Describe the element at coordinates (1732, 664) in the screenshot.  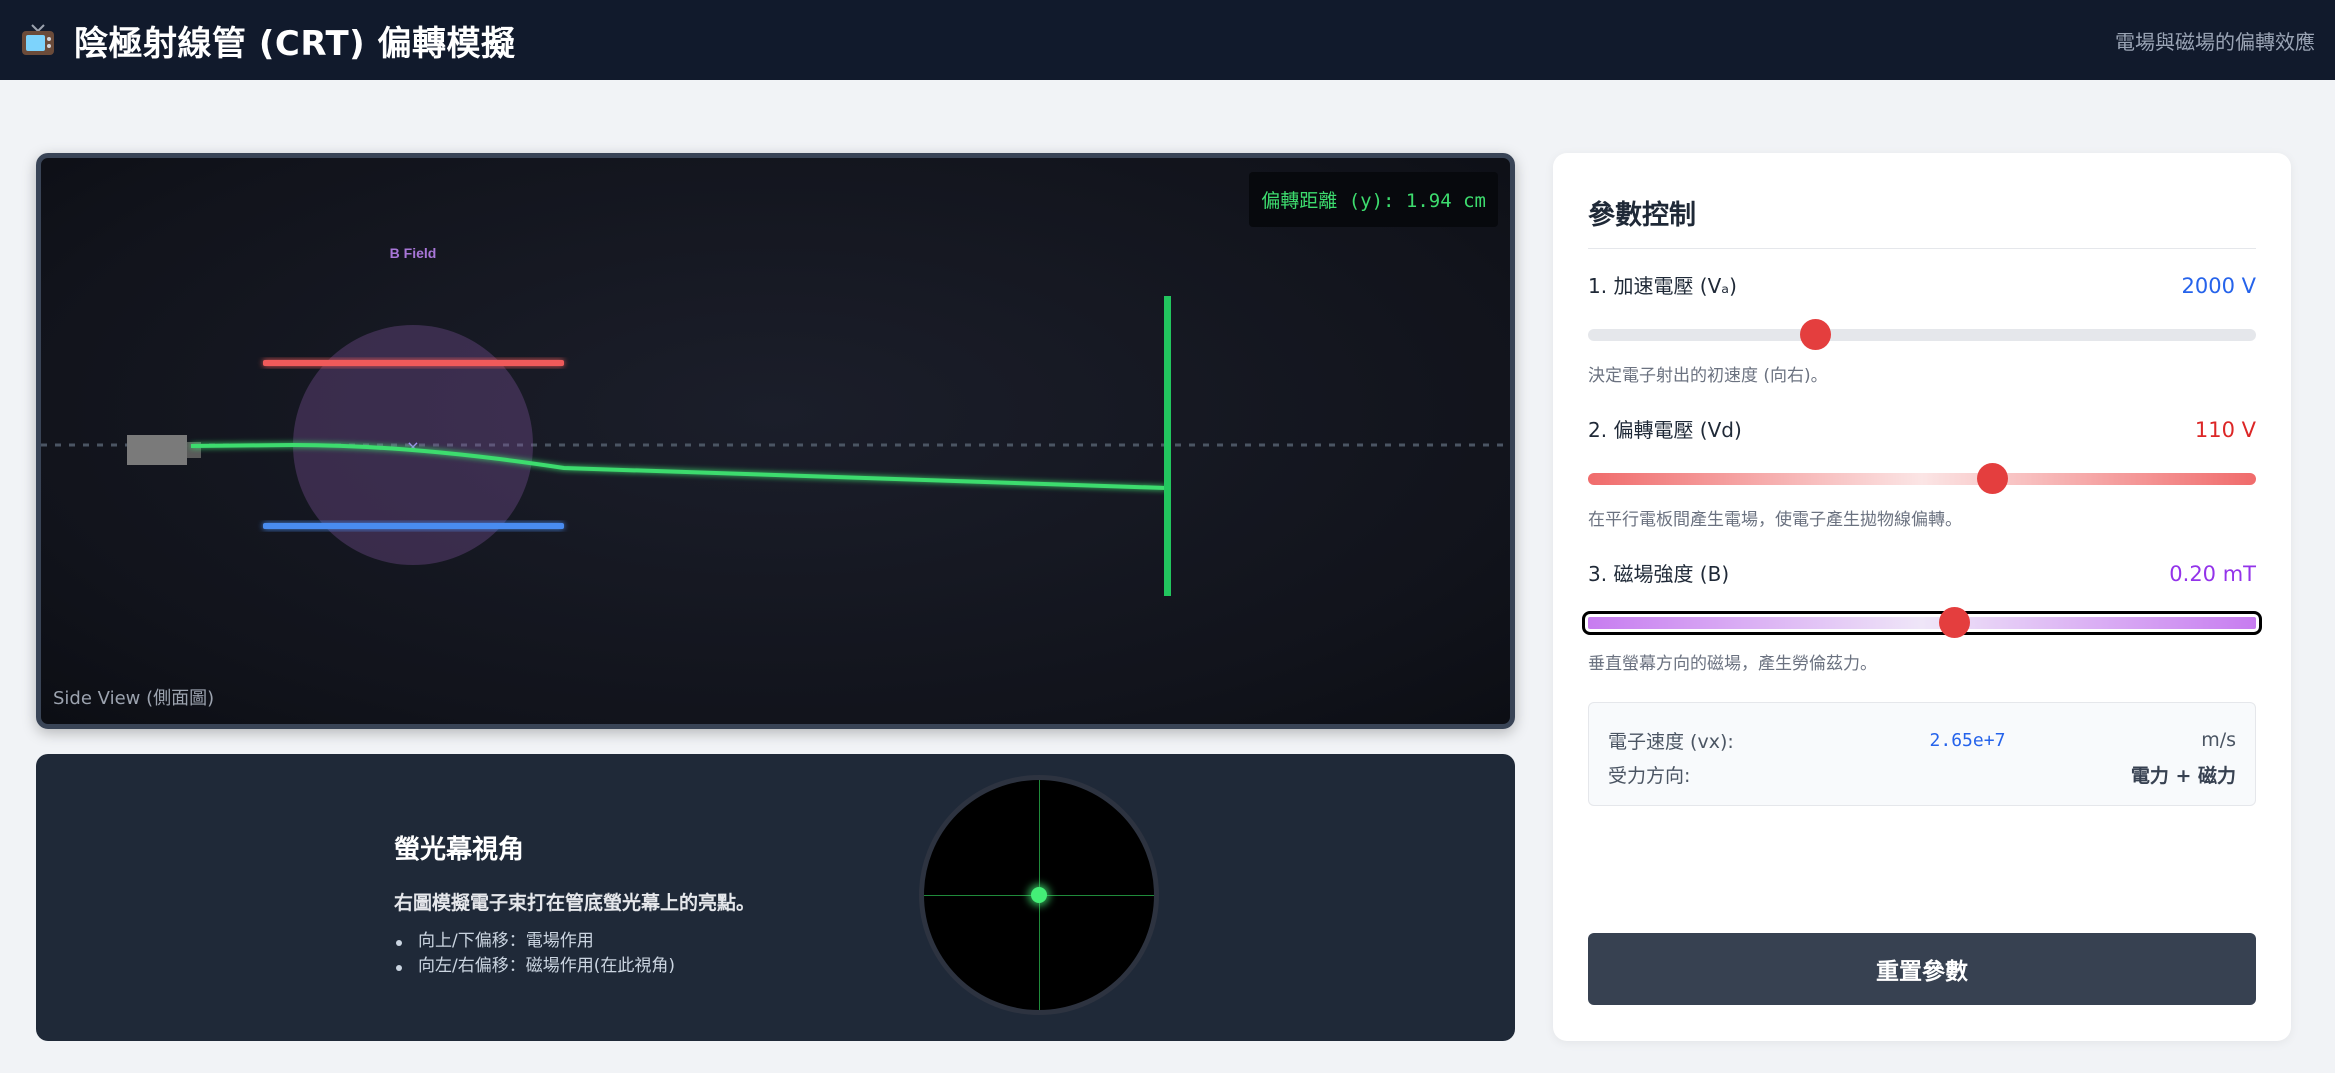
I see `magnetic-field-hint: 垂直螢幕方向的磁場，產生勞倫茲力。` at that location.